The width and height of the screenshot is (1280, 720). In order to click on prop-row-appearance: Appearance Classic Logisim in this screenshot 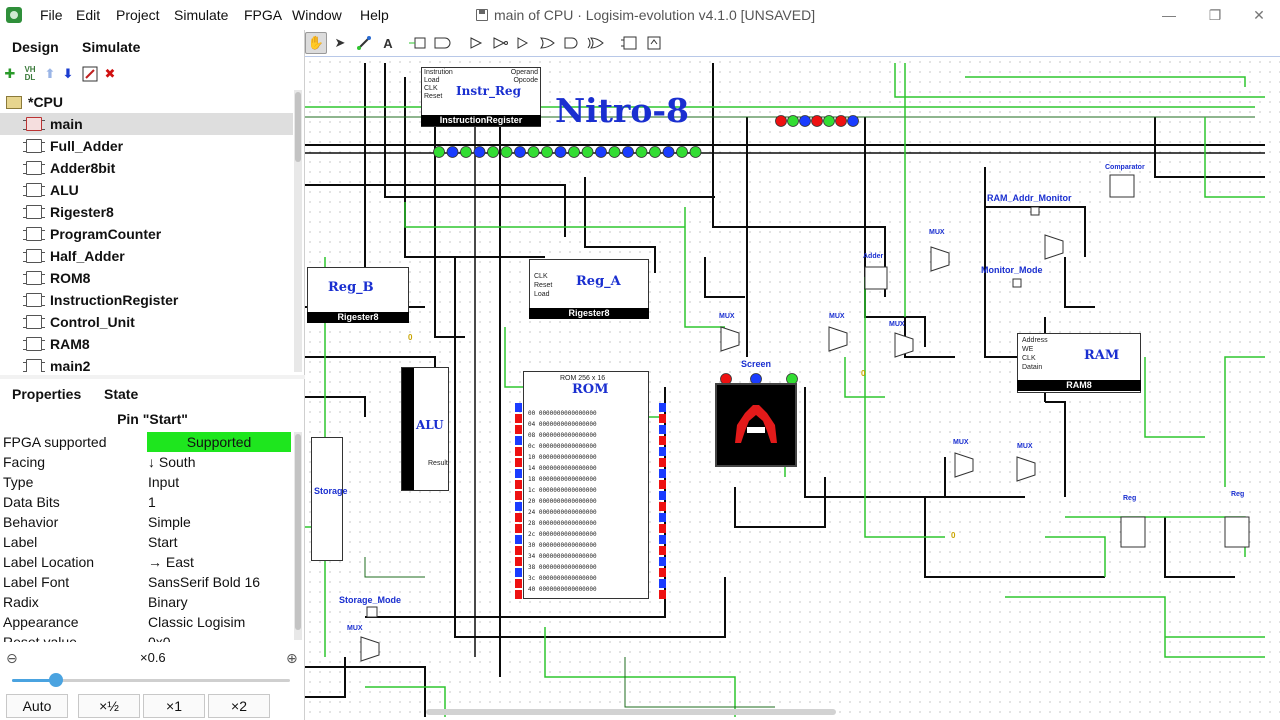, I will do `click(147, 622)`.